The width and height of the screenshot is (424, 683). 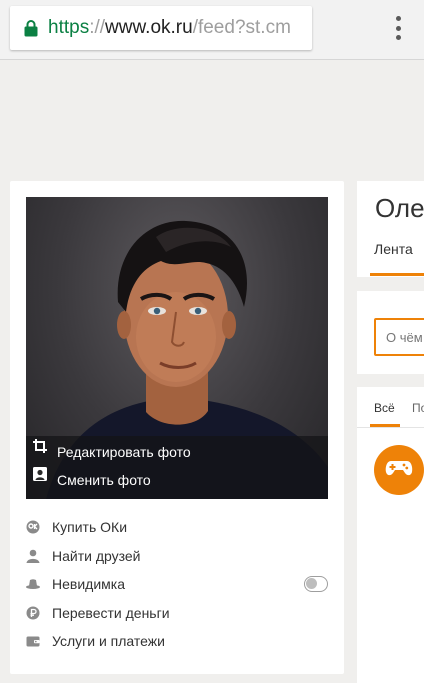 I want to click on browser-toolbar: https://www.ok.ru/feed?st.cm, so click(x=212, y=30).